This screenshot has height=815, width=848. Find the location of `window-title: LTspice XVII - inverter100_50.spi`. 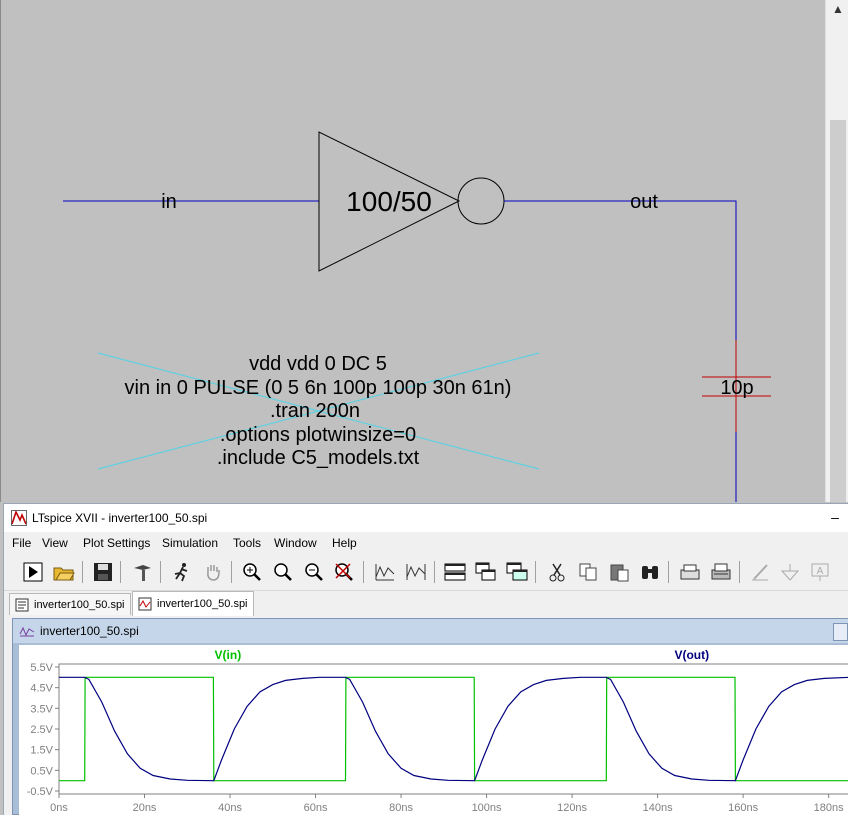

window-title: LTspice XVII - inverter100_50.spi is located at coordinates (120, 518).